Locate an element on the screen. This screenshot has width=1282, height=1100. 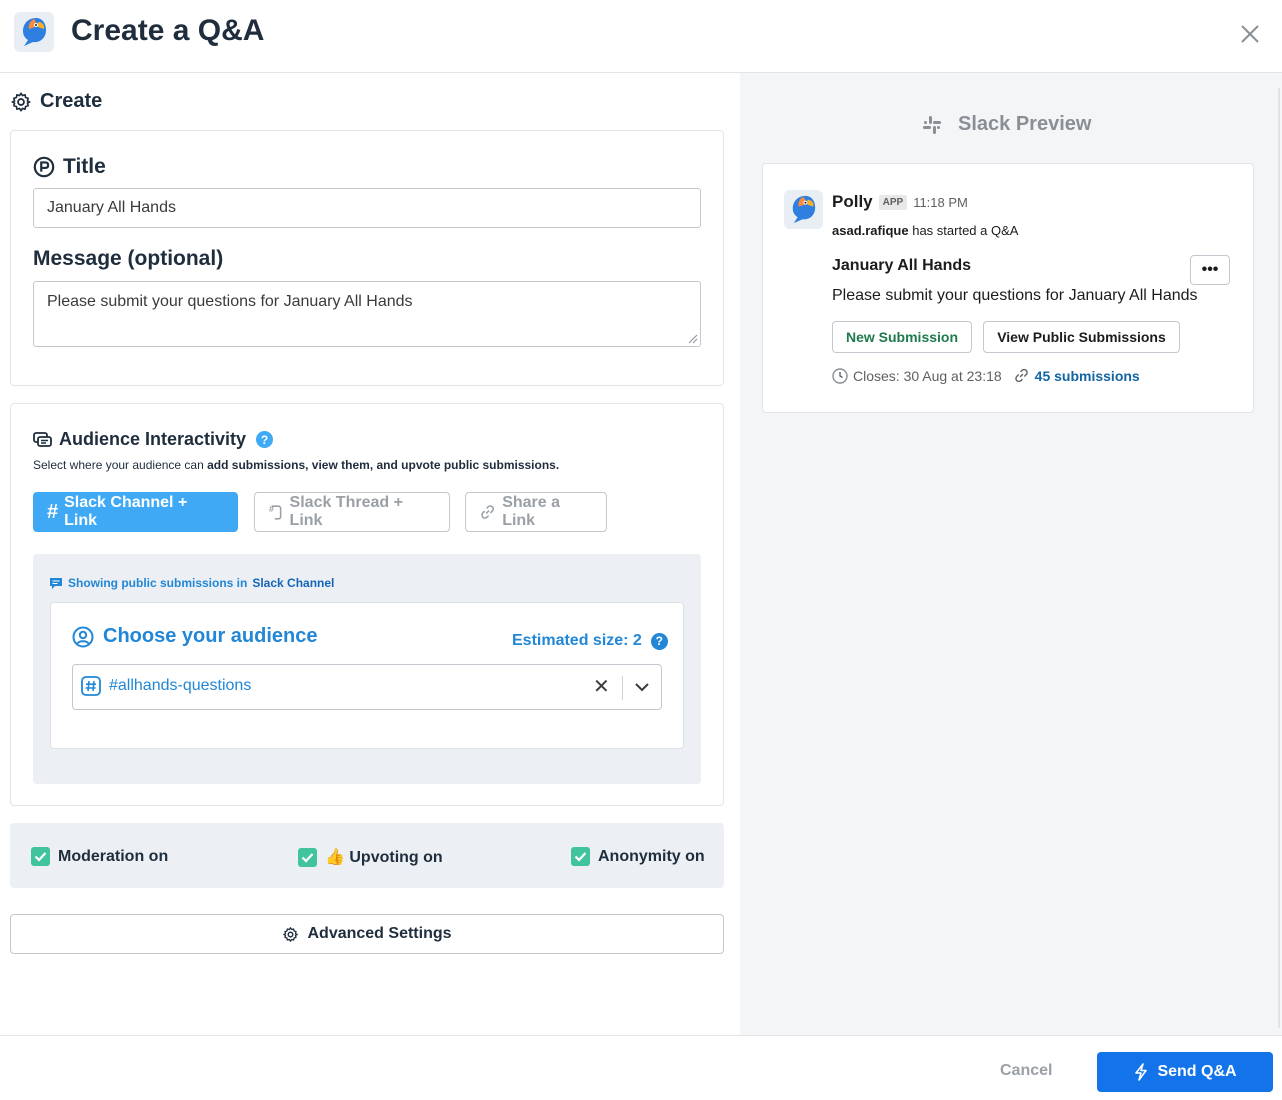
started-text: asad.rafique has started a Q&A is located at coordinates (925, 230).